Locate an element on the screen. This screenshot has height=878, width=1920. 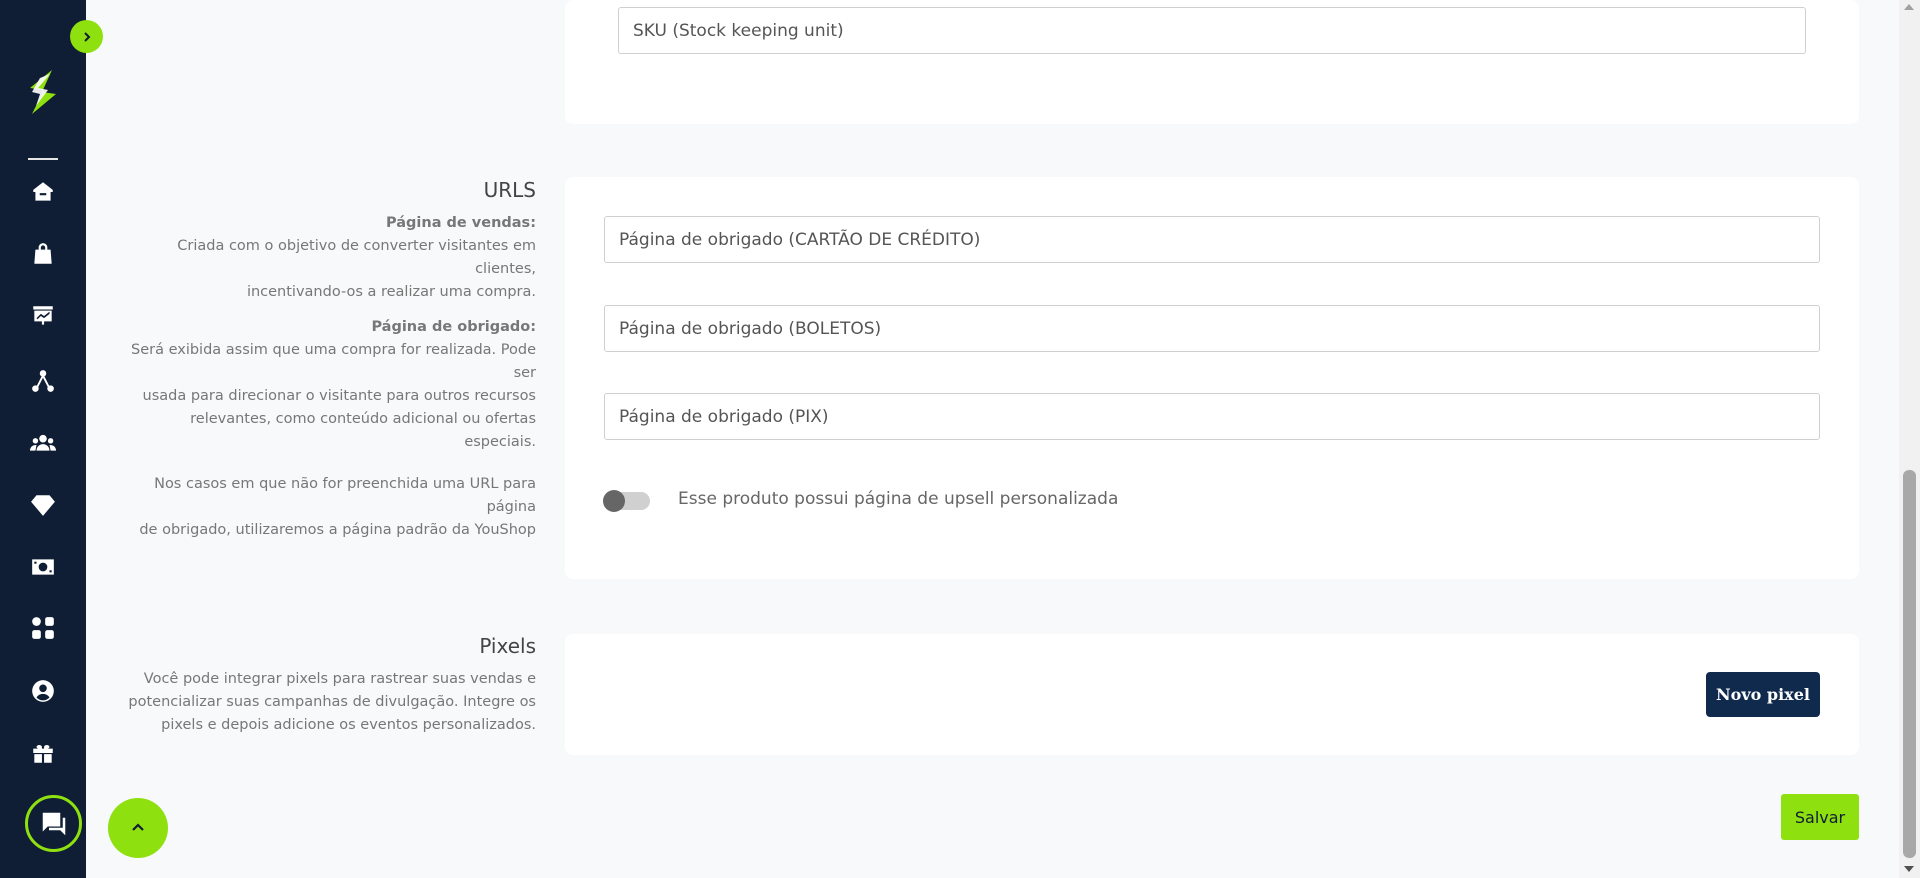
home-icon is located at coordinates (43, 192).